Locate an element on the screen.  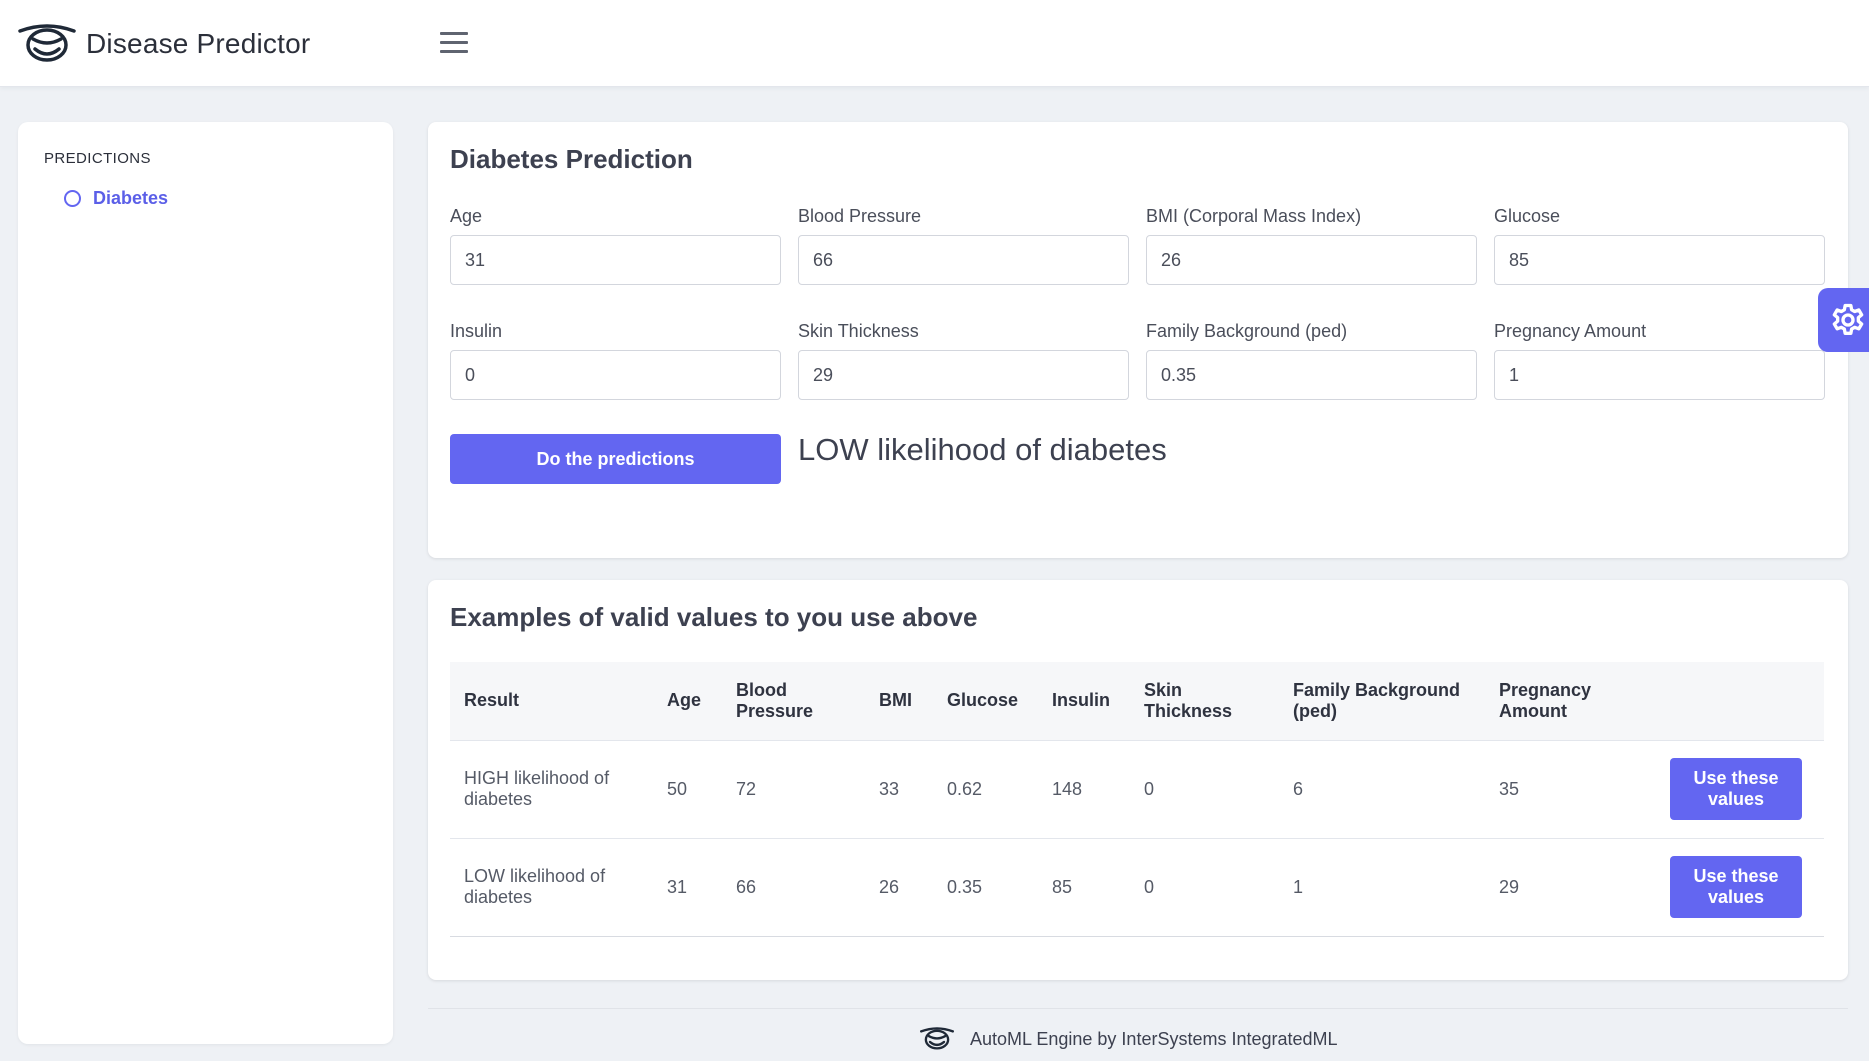
family-background-label: Family Background (ped) is located at coordinates (1247, 331).